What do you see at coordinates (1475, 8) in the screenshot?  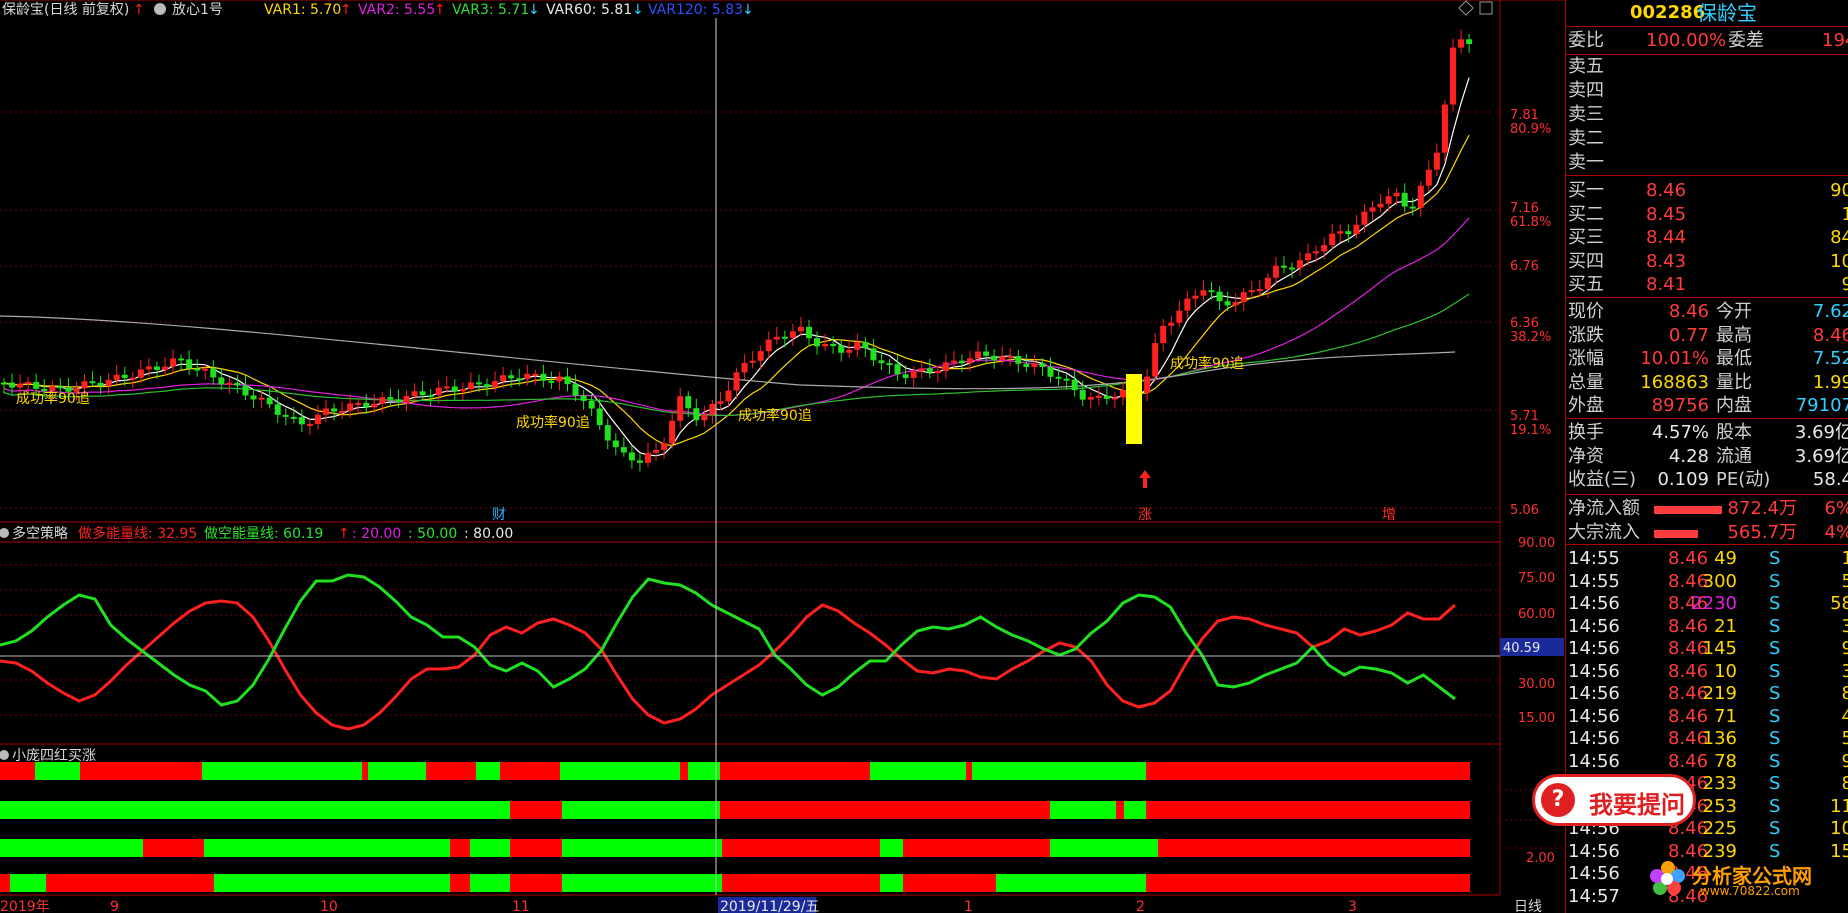 I see `chart-window-controls` at bounding box center [1475, 8].